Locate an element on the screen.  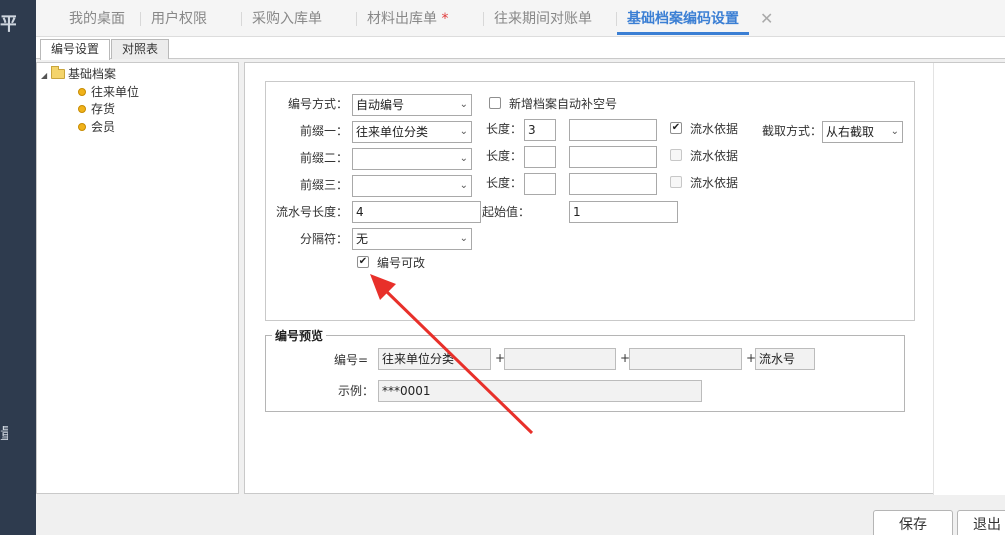
preview-example-label: 示例： is located at coordinates (355, 391).